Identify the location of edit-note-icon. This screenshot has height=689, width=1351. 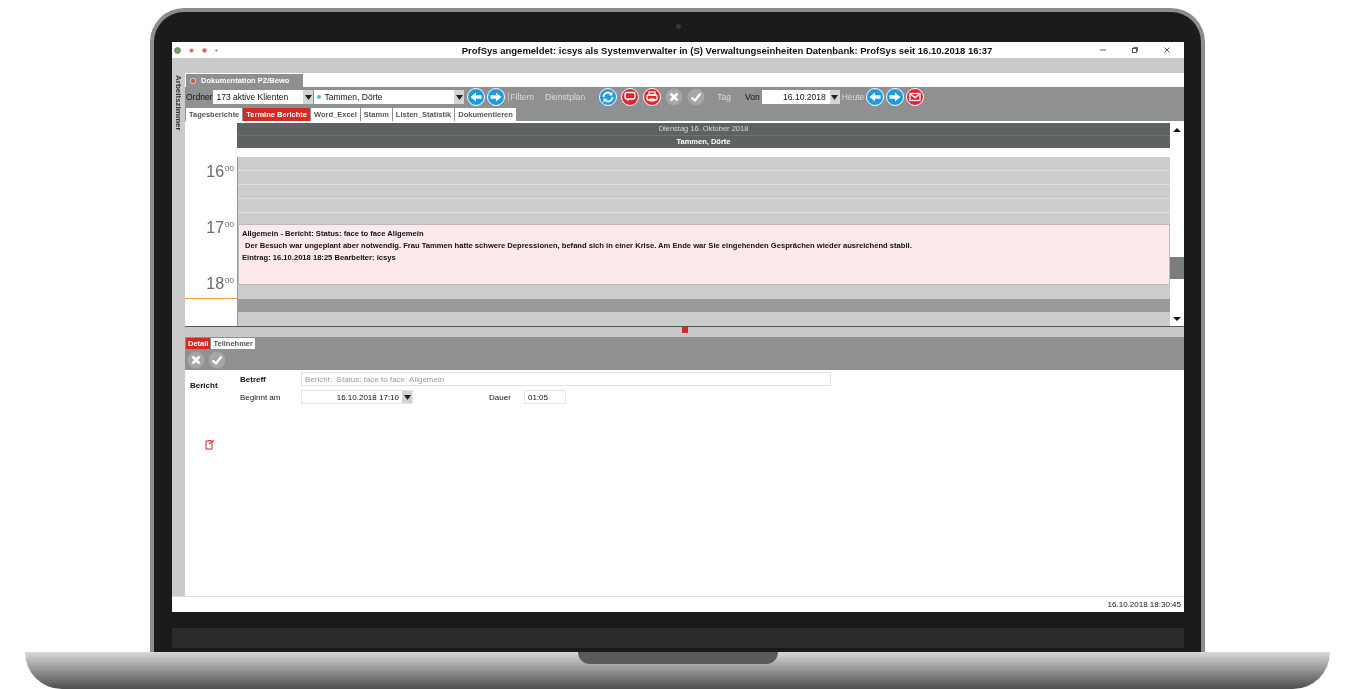
(210, 444).